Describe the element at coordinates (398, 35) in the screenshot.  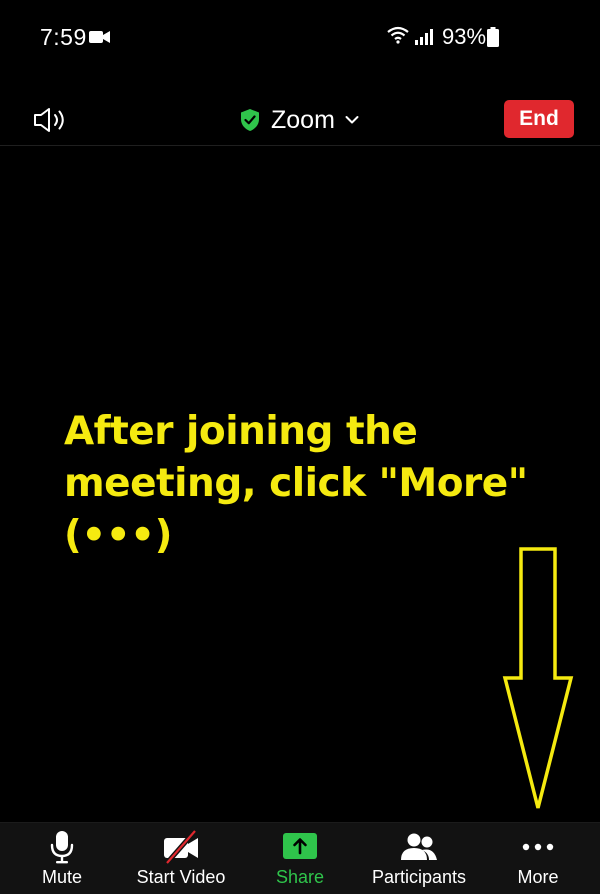
I see `wifi-icon` at that location.